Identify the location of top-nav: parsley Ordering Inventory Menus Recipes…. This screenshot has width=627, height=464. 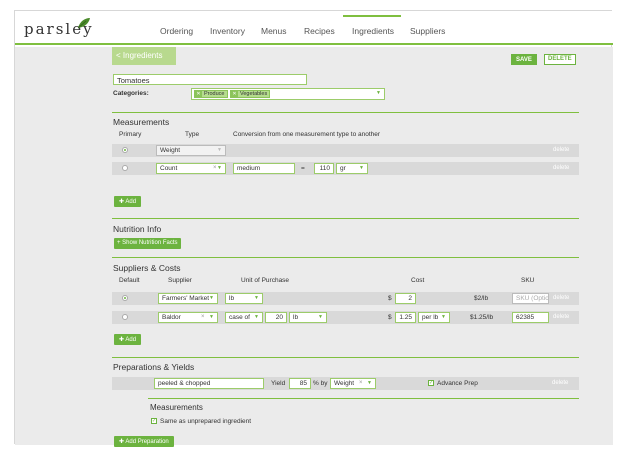
(314, 28).